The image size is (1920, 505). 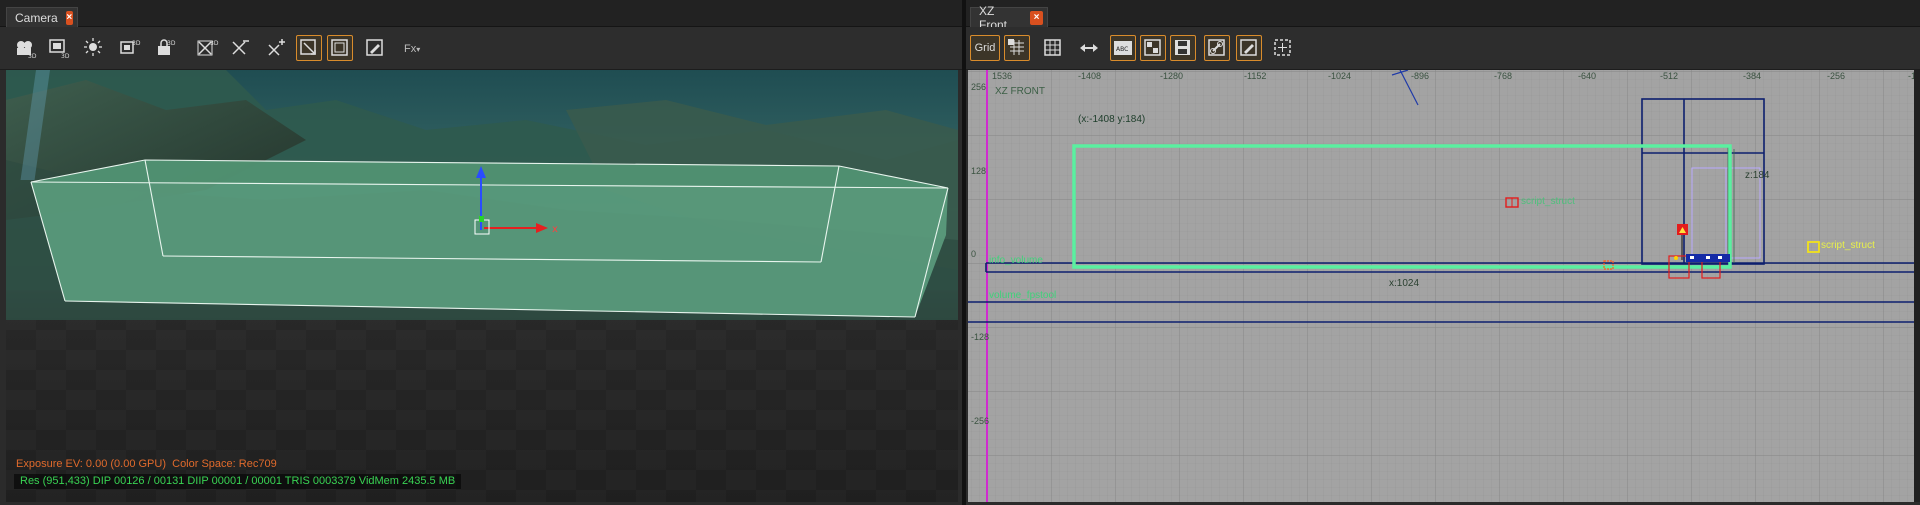 I want to click on x-ruler-tick: -1408, so click(x=1090, y=76).